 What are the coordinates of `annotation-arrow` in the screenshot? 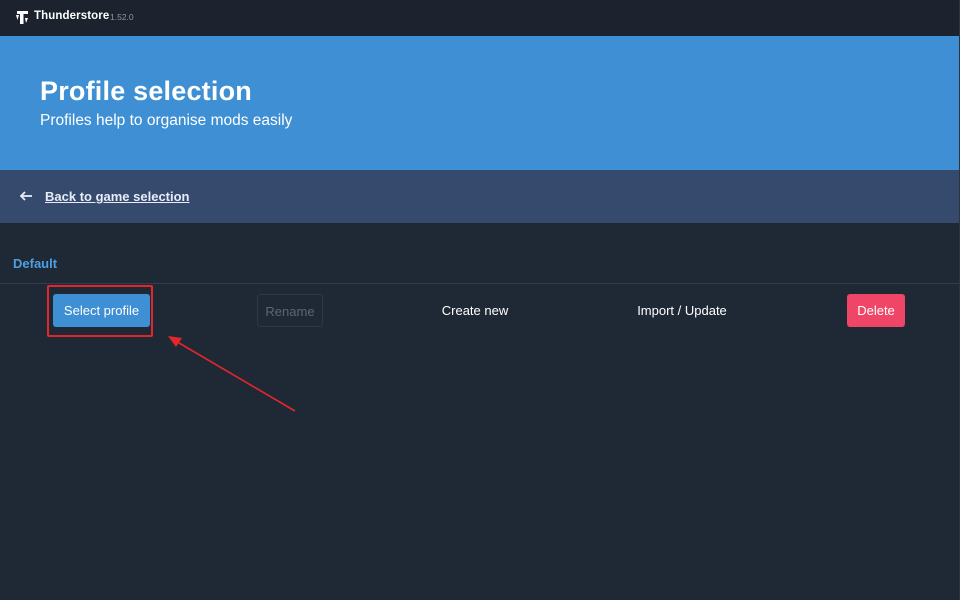 It's located at (232, 374).